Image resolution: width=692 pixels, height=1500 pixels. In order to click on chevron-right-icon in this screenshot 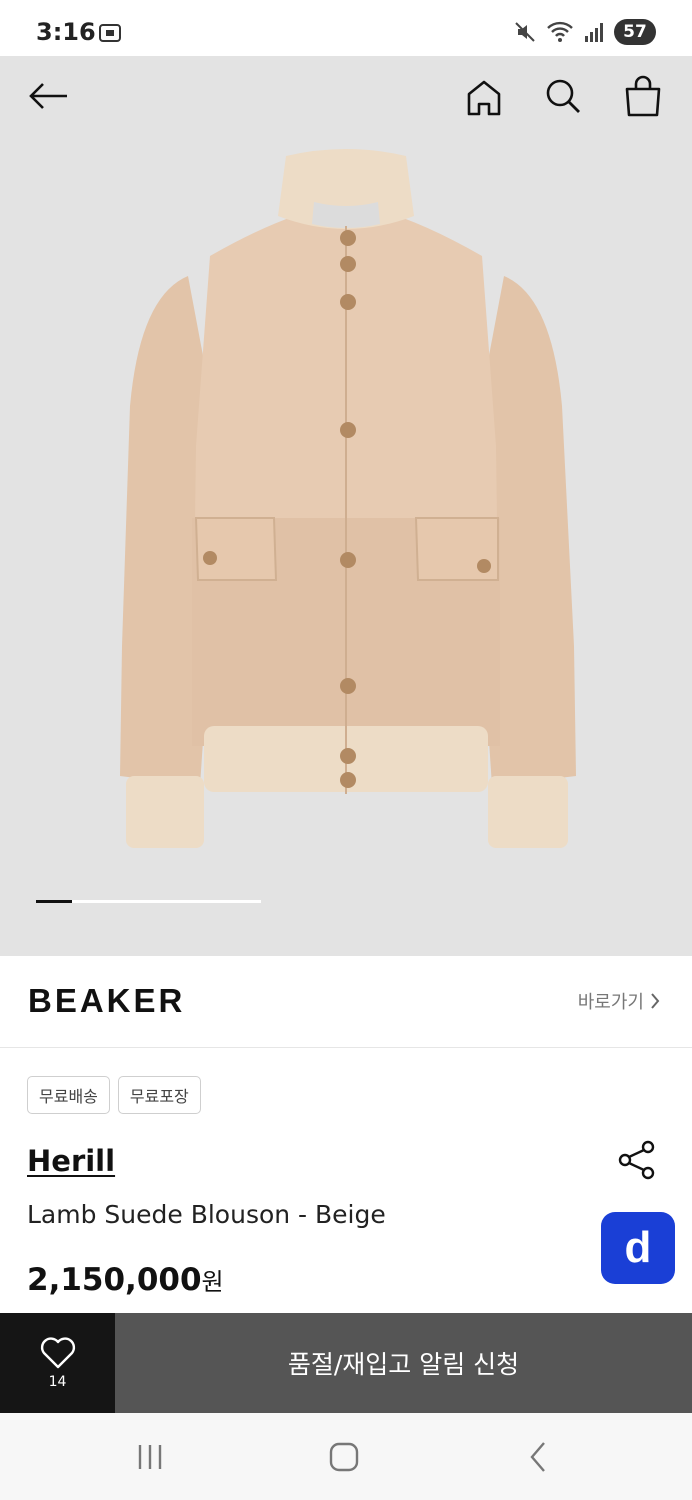, I will do `click(655, 1001)`.